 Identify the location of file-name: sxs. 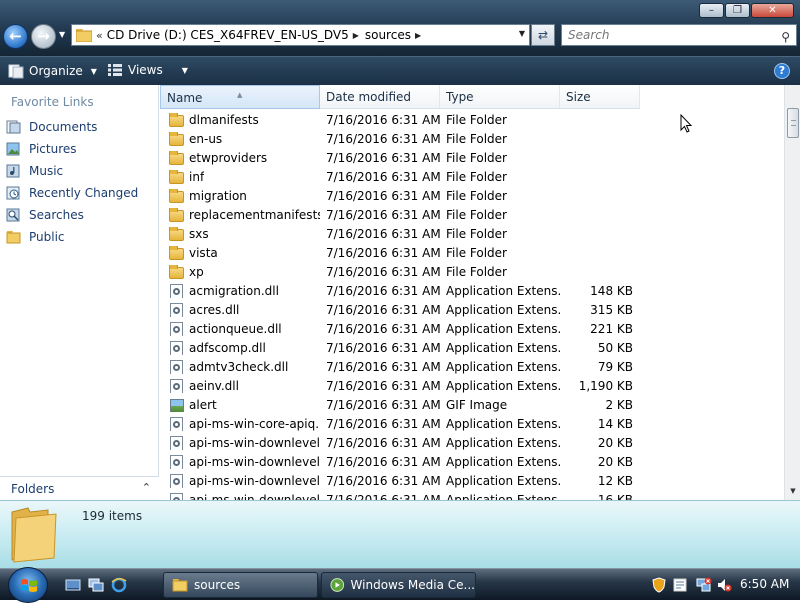
(199, 233).